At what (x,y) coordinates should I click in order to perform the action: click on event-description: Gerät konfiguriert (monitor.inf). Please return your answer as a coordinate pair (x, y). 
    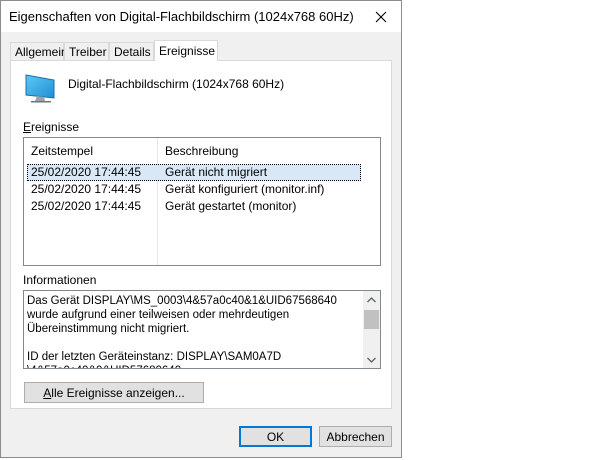
    Looking at the image, I should click on (245, 189).